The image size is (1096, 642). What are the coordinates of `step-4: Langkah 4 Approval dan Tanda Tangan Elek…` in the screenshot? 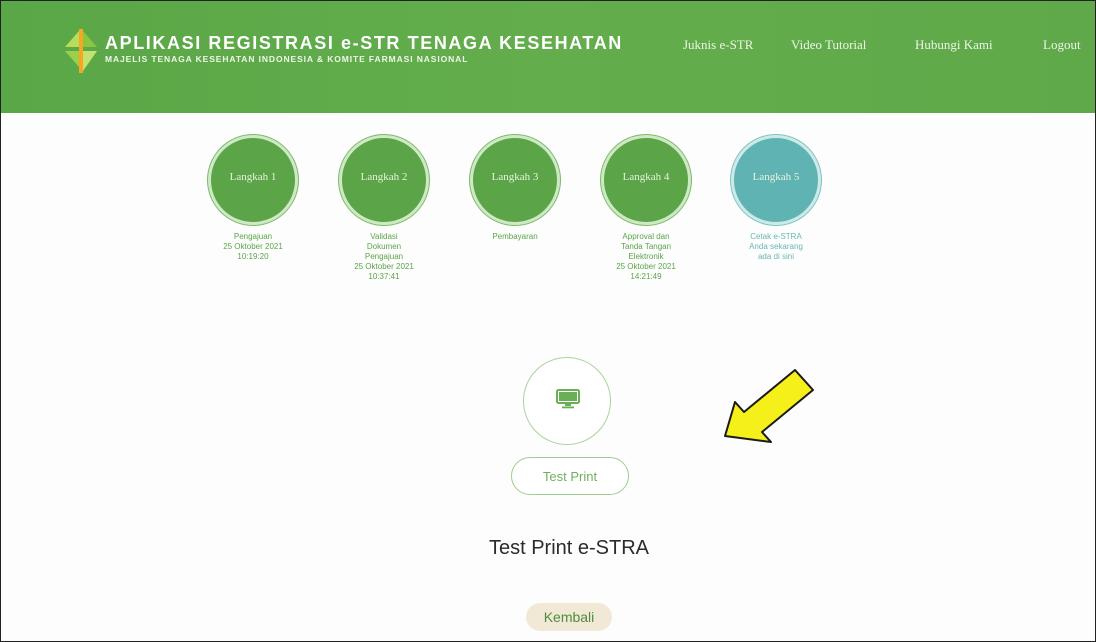 It's located at (646, 208).